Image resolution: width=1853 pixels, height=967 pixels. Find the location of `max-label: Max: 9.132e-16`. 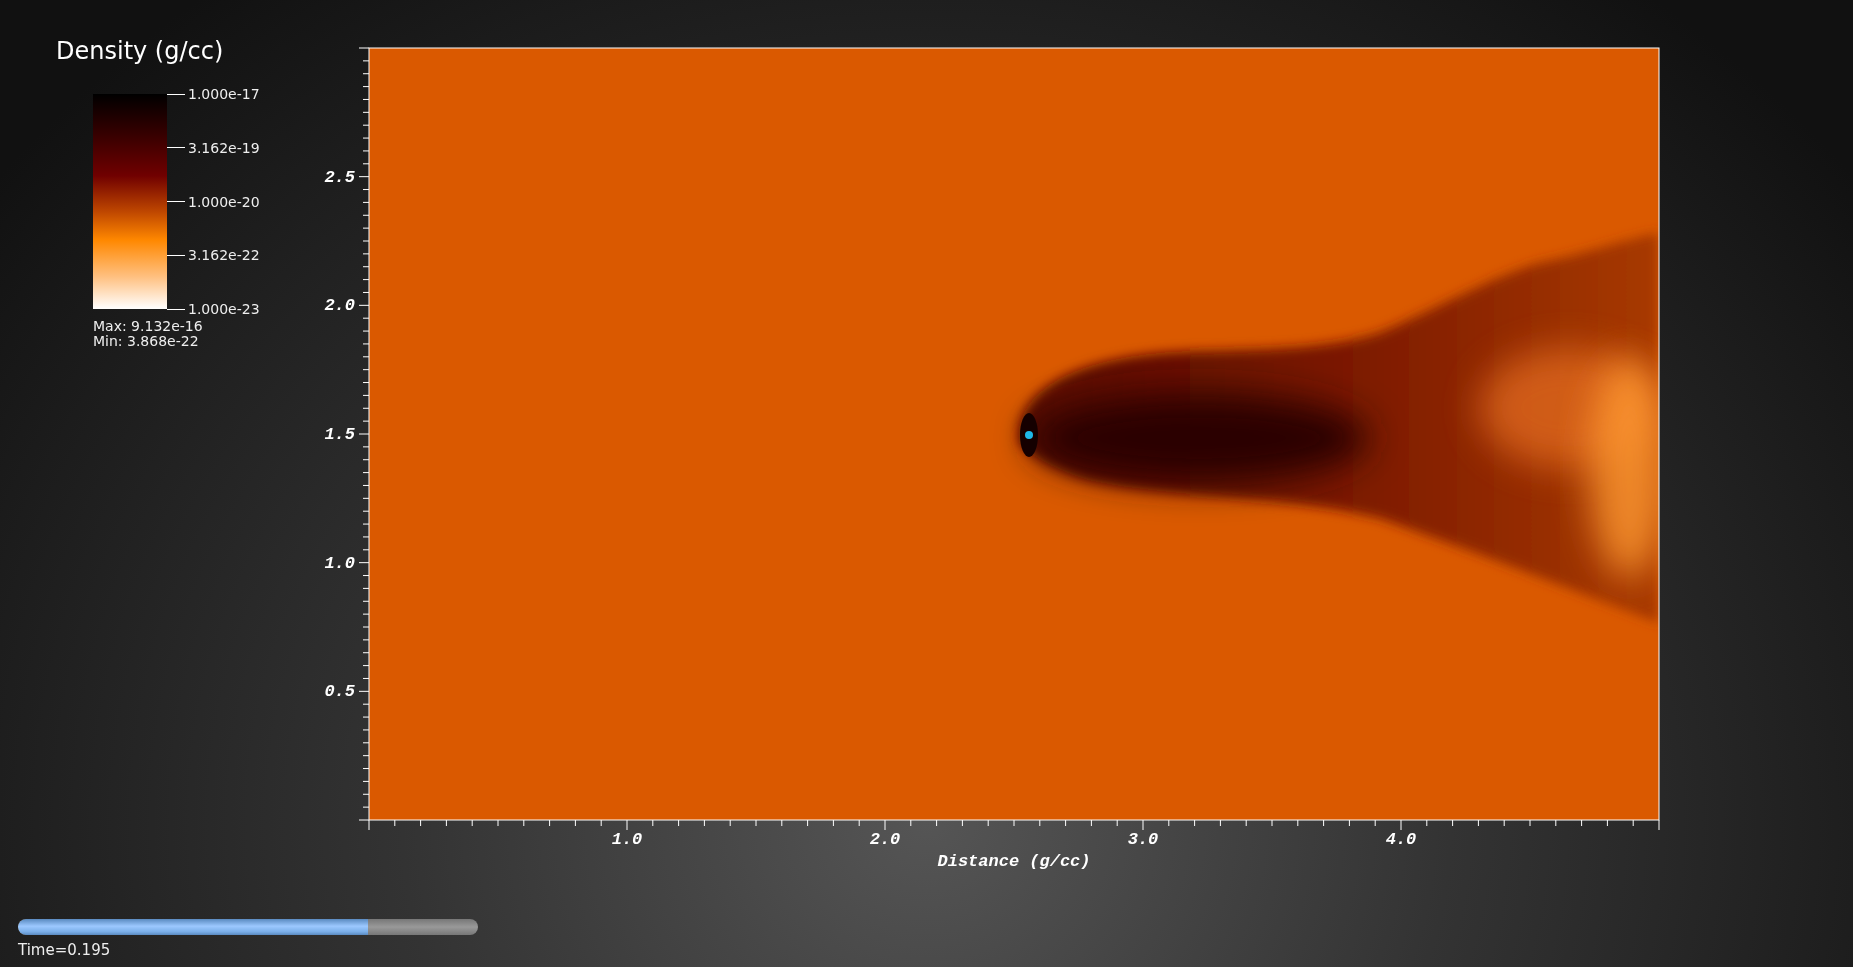

max-label: Max: 9.132e-16 is located at coordinates (148, 326).